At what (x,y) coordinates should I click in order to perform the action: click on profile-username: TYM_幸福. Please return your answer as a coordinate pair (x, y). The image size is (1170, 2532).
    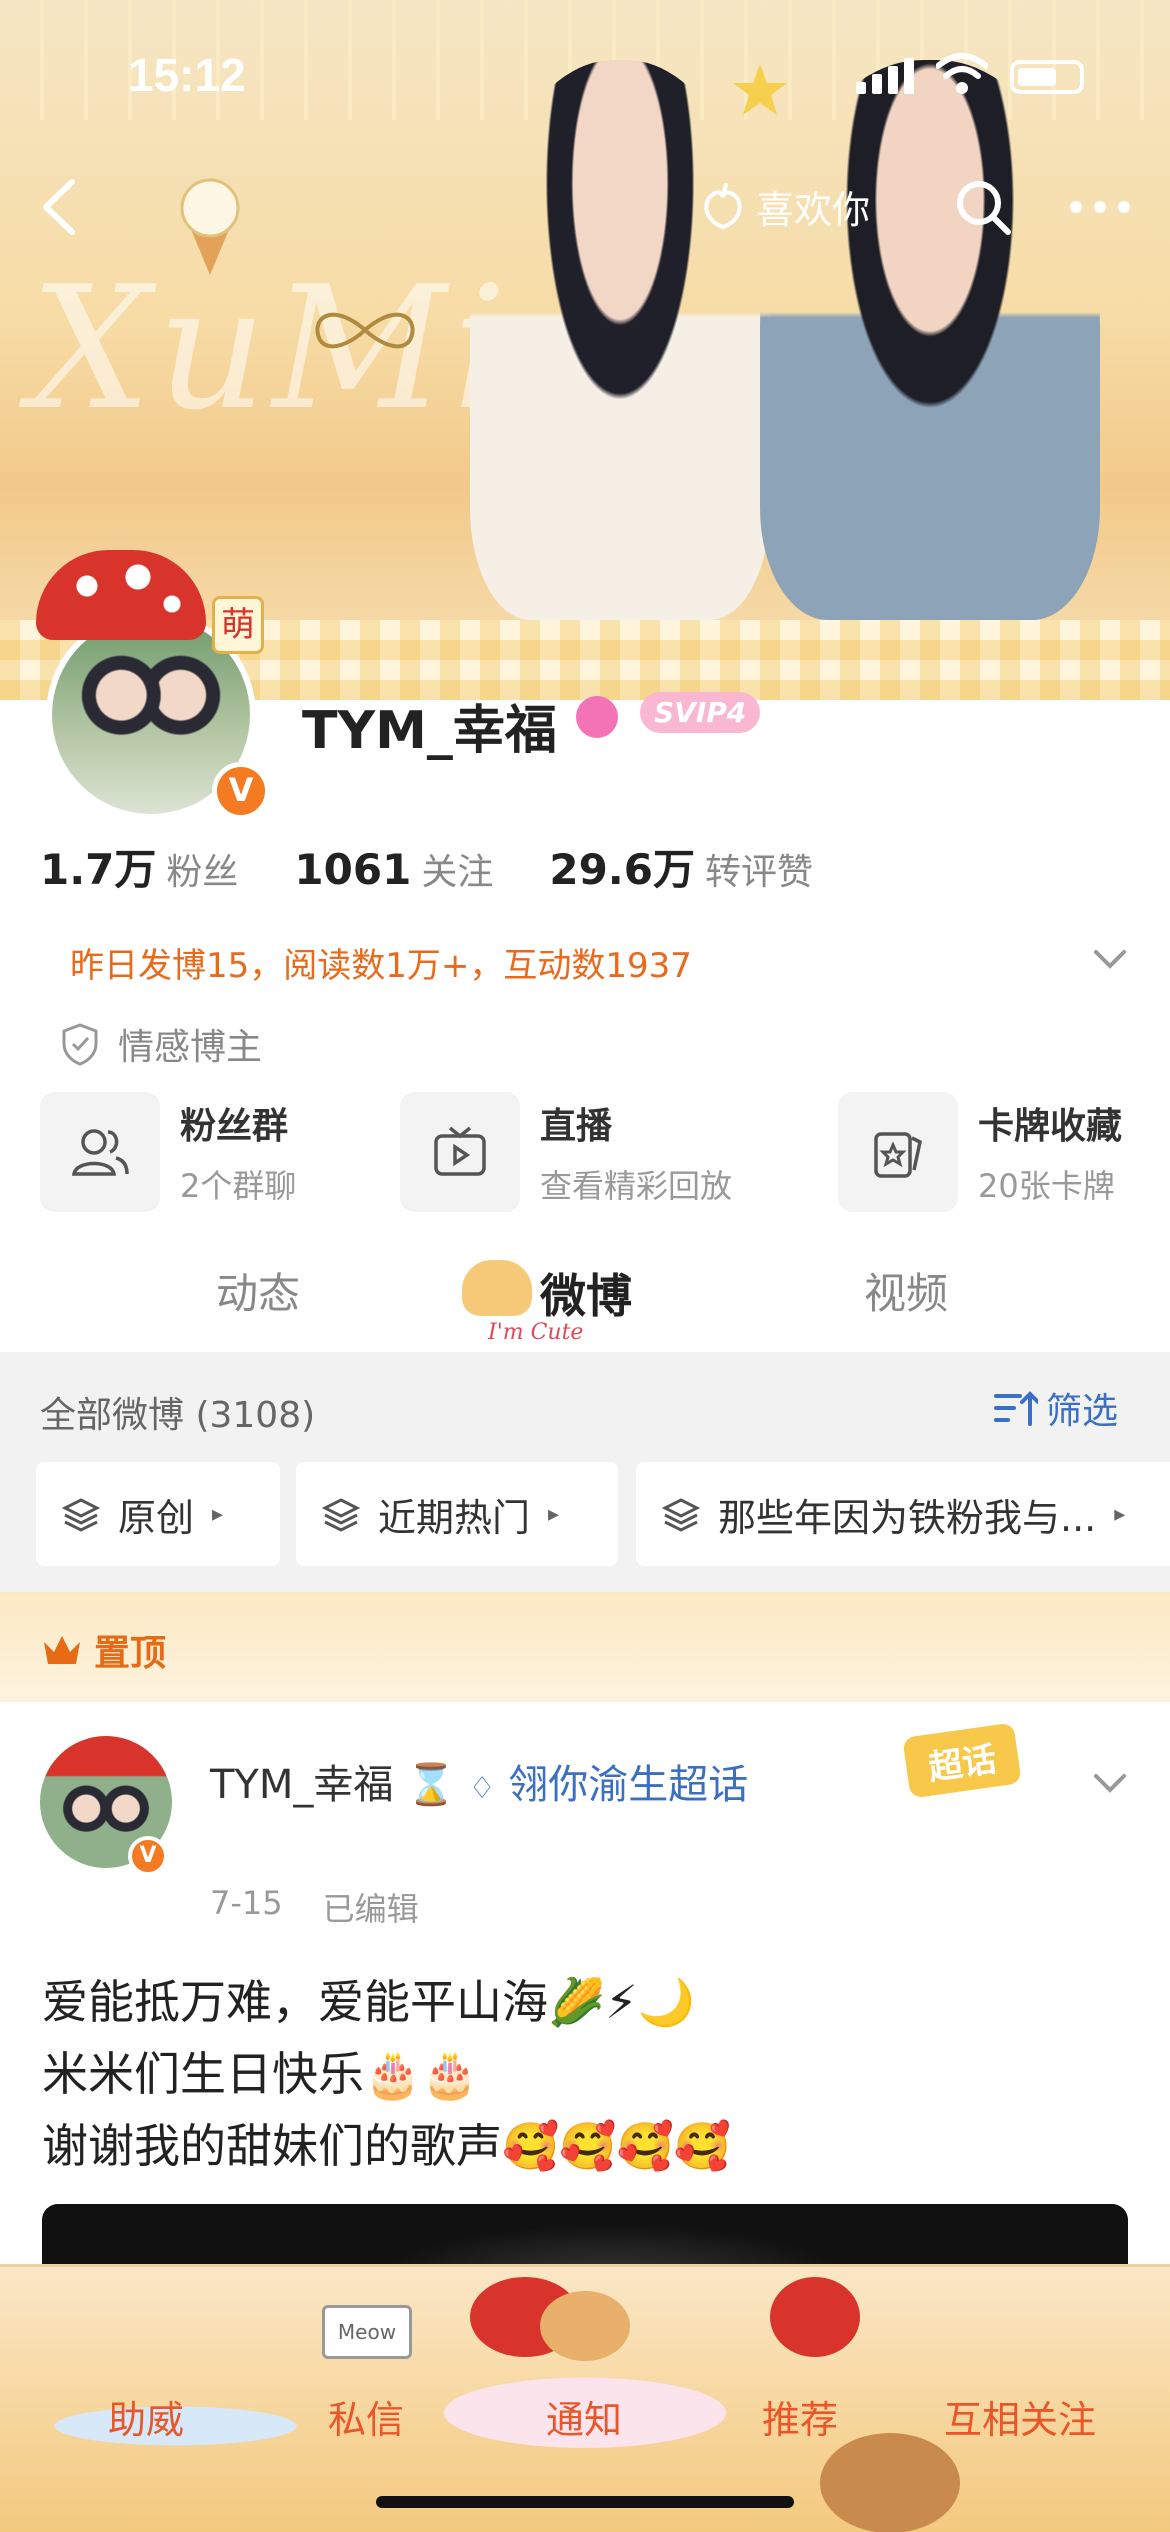
    Looking at the image, I should click on (429, 731).